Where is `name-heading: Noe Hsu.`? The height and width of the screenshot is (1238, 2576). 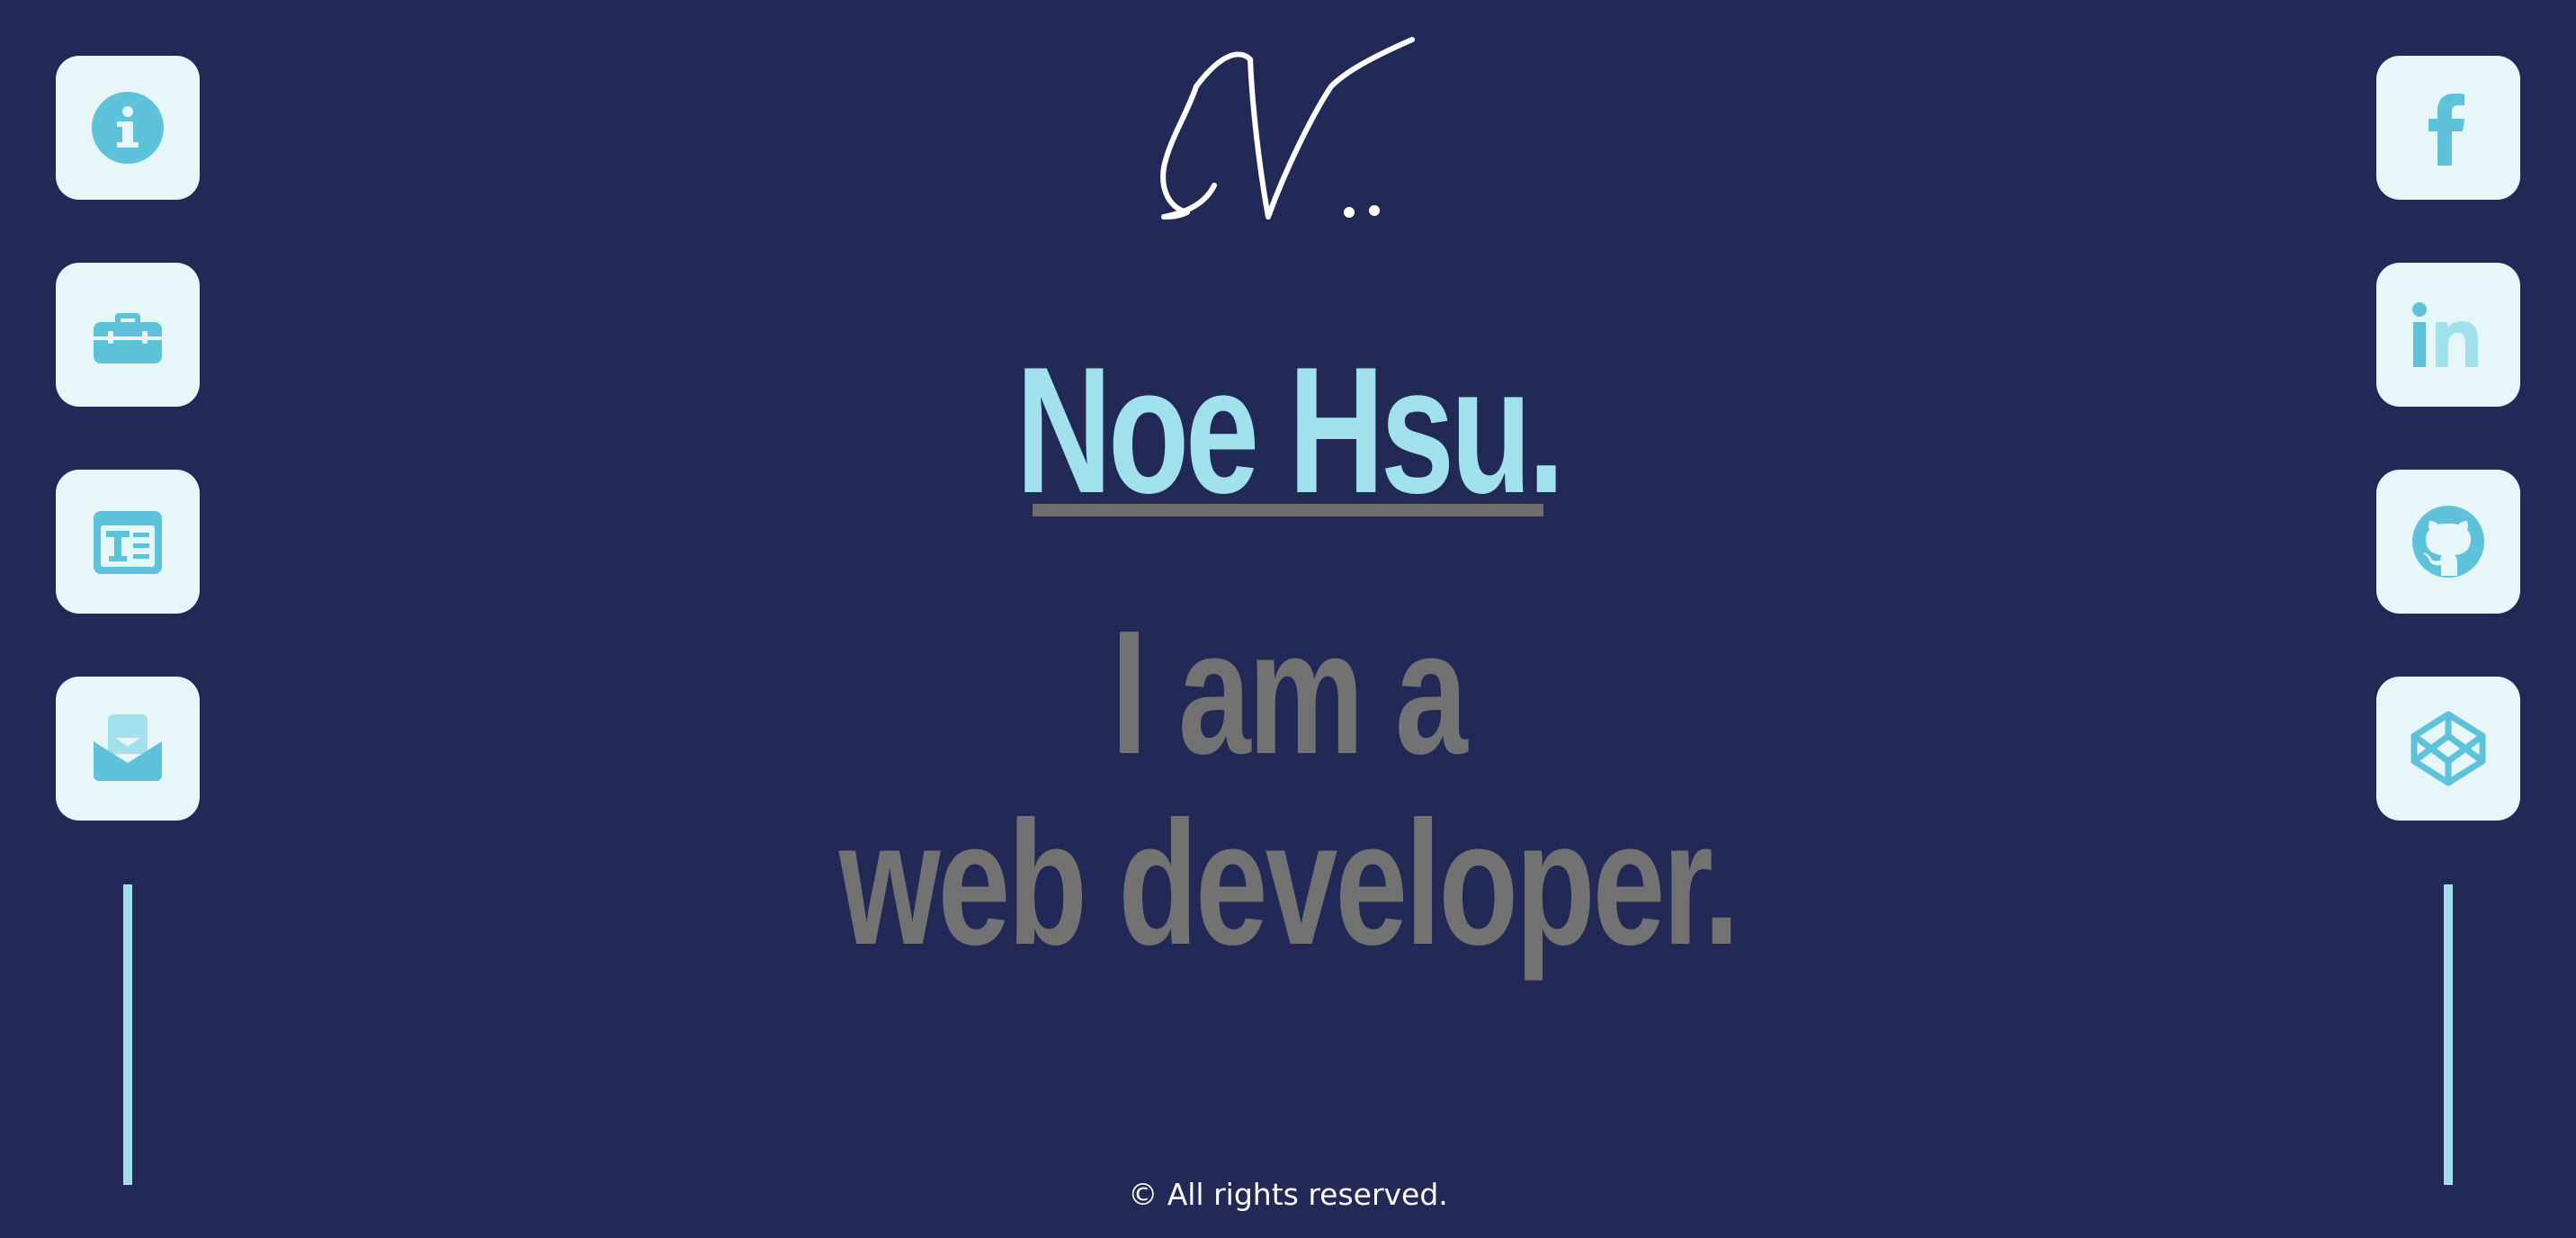 name-heading: Noe Hsu. is located at coordinates (1289, 431).